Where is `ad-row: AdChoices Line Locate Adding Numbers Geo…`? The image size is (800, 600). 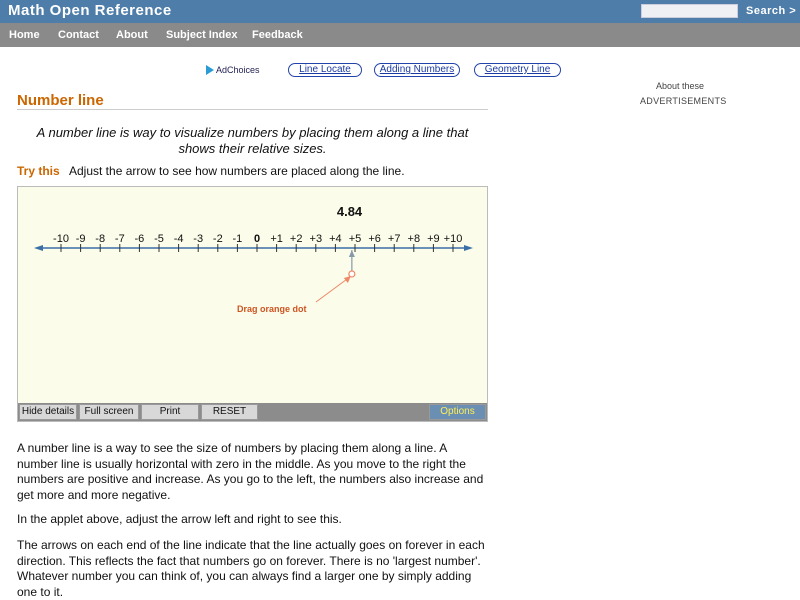
ad-row: AdChoices Line Locate Adding Numbers Geo… is located at coordinates (400, 71).